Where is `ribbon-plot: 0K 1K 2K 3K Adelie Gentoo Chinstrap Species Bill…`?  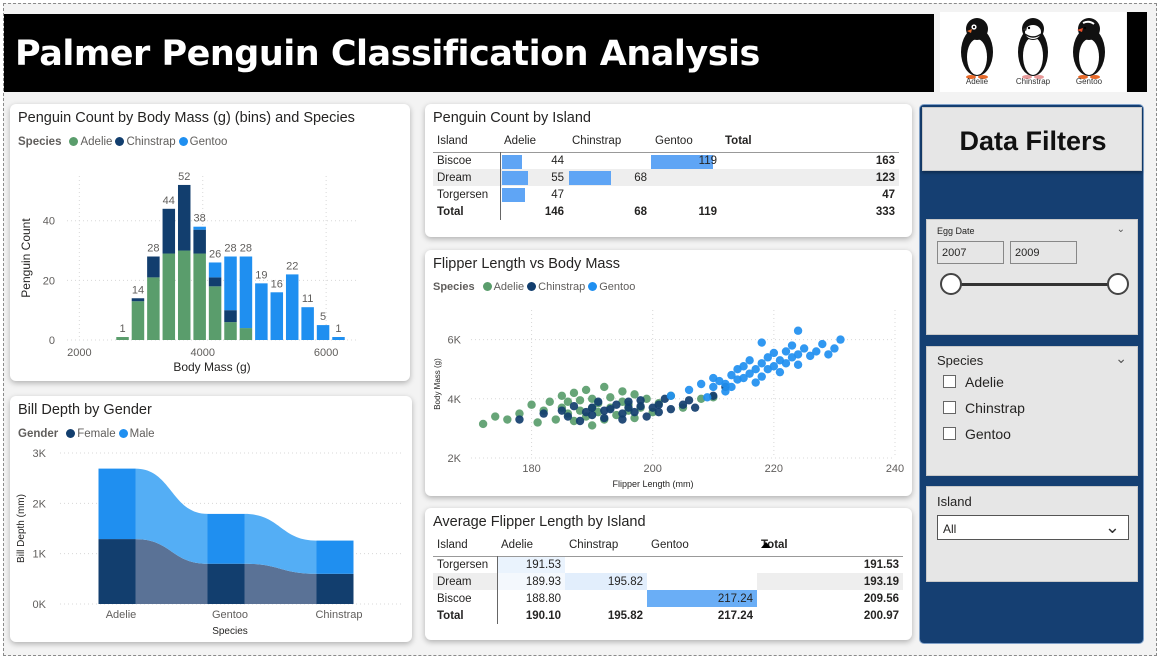 ribbon-plot: 0K 1K 2K 3K Adelie Gentoo Chinstrap Species Bill… is located at coordinates (209, 542).